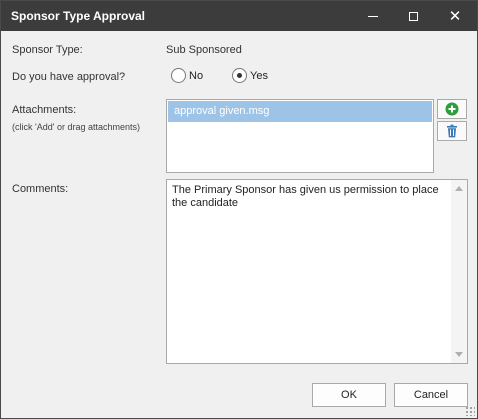  What do you see at coordinates (196, 75) in the screenshot?
I see `radio-no-label: No` at bounding box center [196, 75].